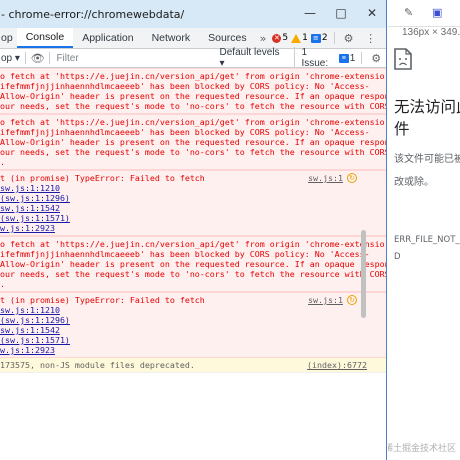  I want to click on error-icon: ✕, so click(277, 38).